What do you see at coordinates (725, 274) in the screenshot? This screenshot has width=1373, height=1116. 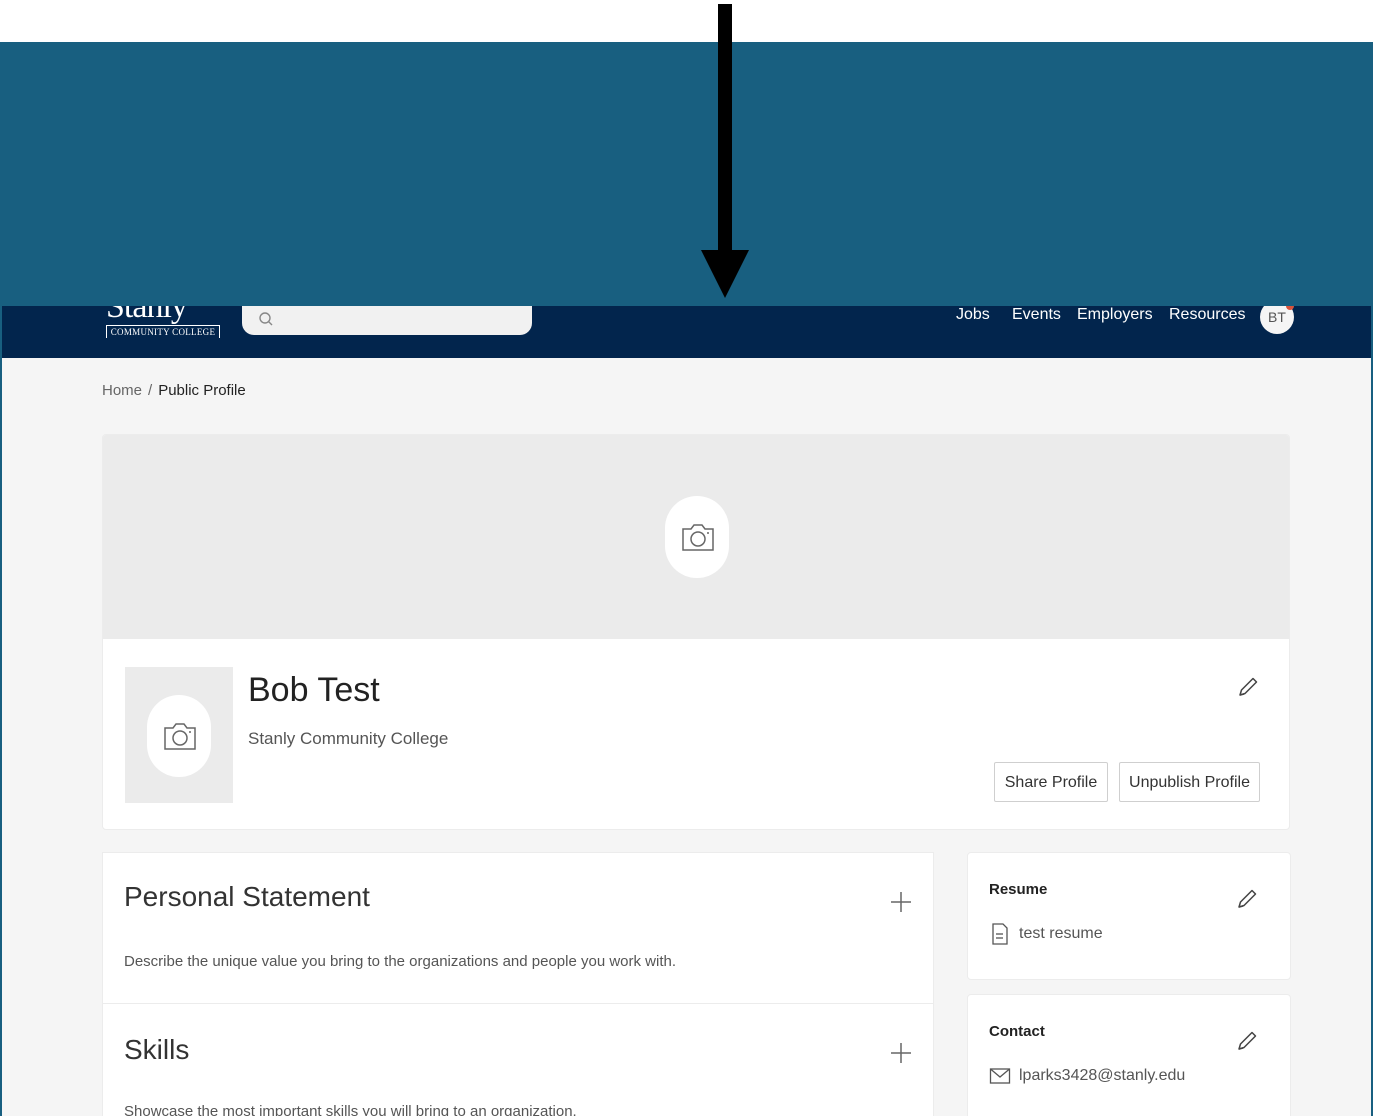 I see `arrow-annotation-head` at bounding box center [725, 274].